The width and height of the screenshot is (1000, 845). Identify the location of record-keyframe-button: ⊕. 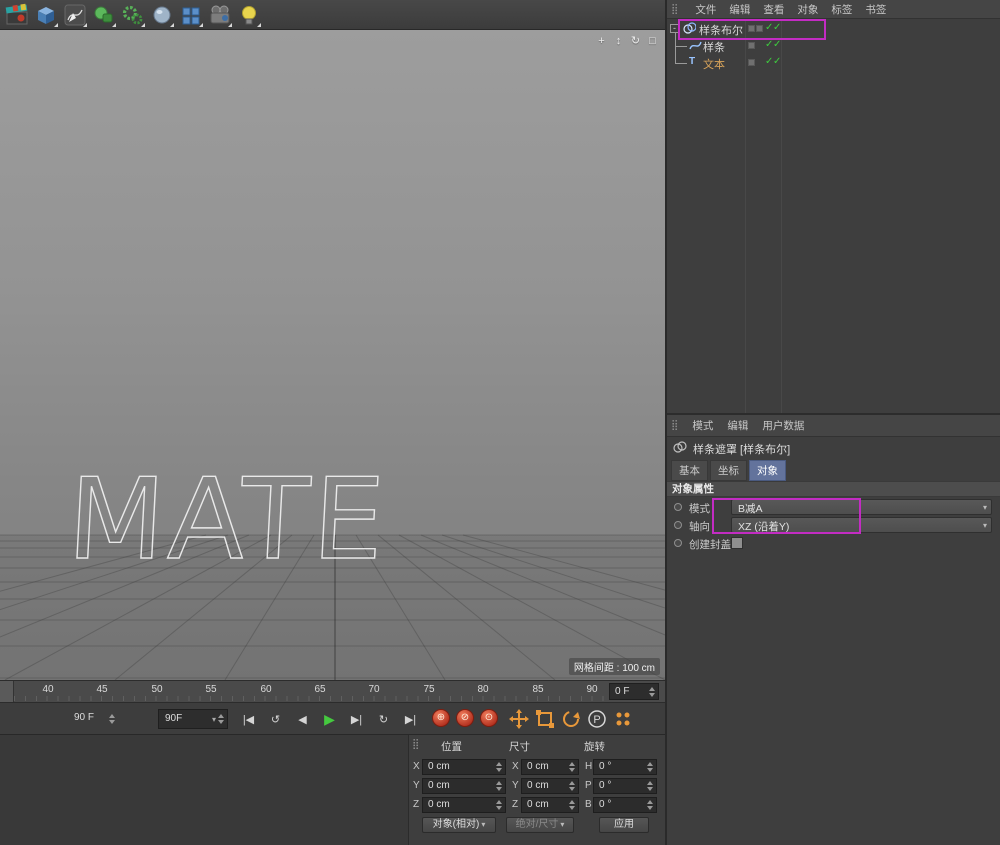
(441, 718).